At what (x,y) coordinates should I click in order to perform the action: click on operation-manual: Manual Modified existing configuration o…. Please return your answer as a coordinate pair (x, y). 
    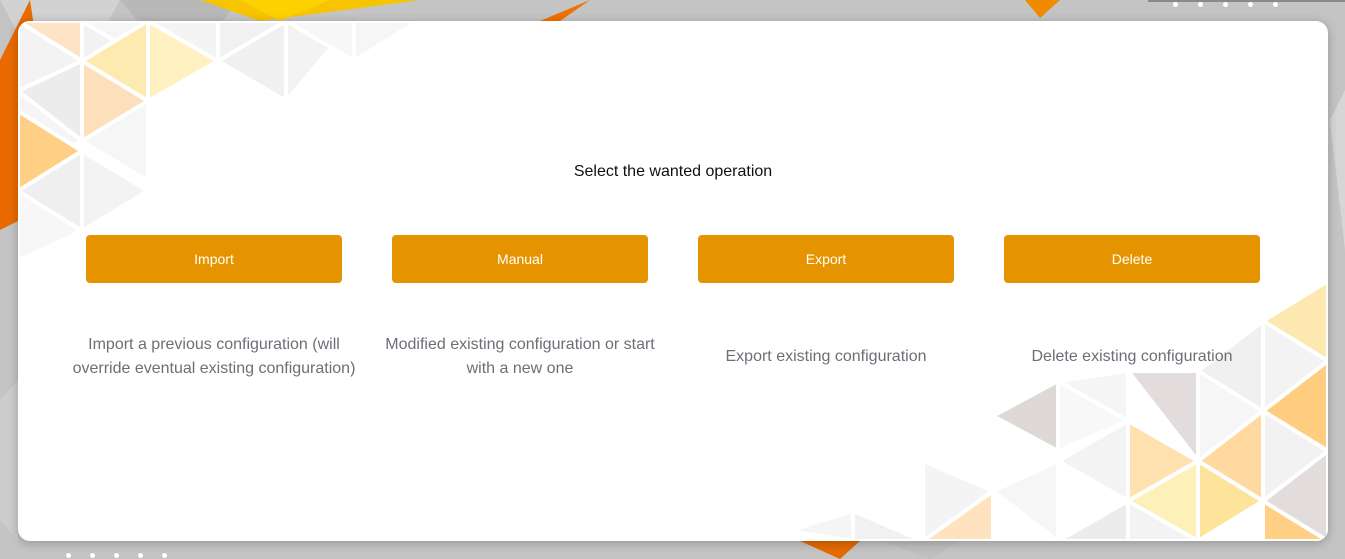
    Looking at the image, I should click on (520, 306).